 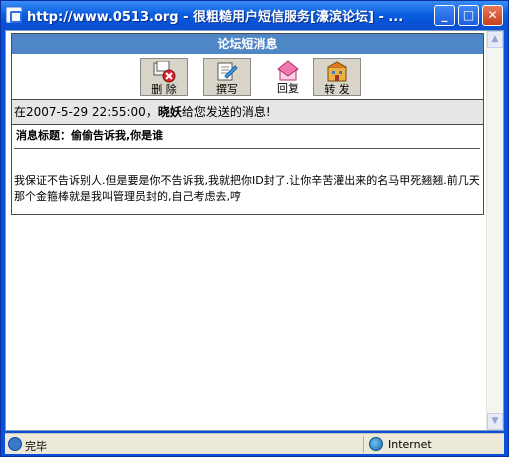 I want to click on info-suffix: 给您发送的消息!, so click(x=226, y=112).